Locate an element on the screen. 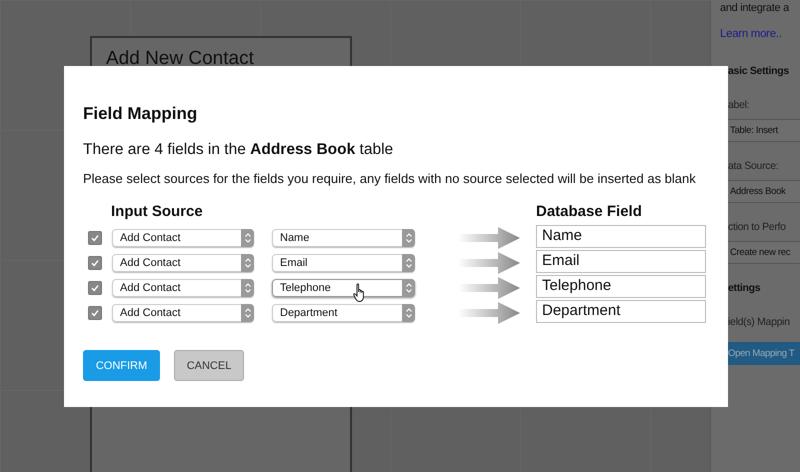 Image resolution: width=800 pixels, height=472 pixels. database-field: Department is located at coordinates (621, 311).